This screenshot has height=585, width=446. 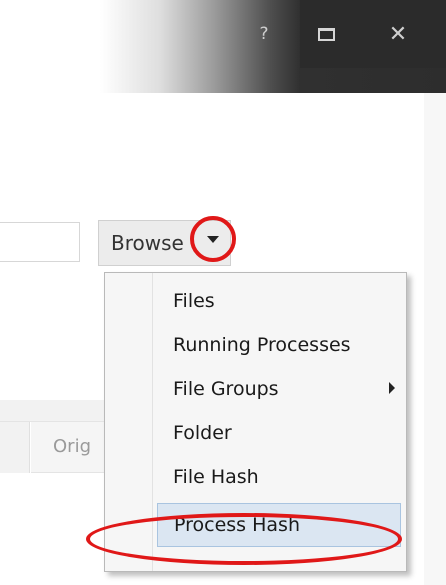 I want to click on menu-item-running-processes: Running Processes, so click(x=279, y=345).